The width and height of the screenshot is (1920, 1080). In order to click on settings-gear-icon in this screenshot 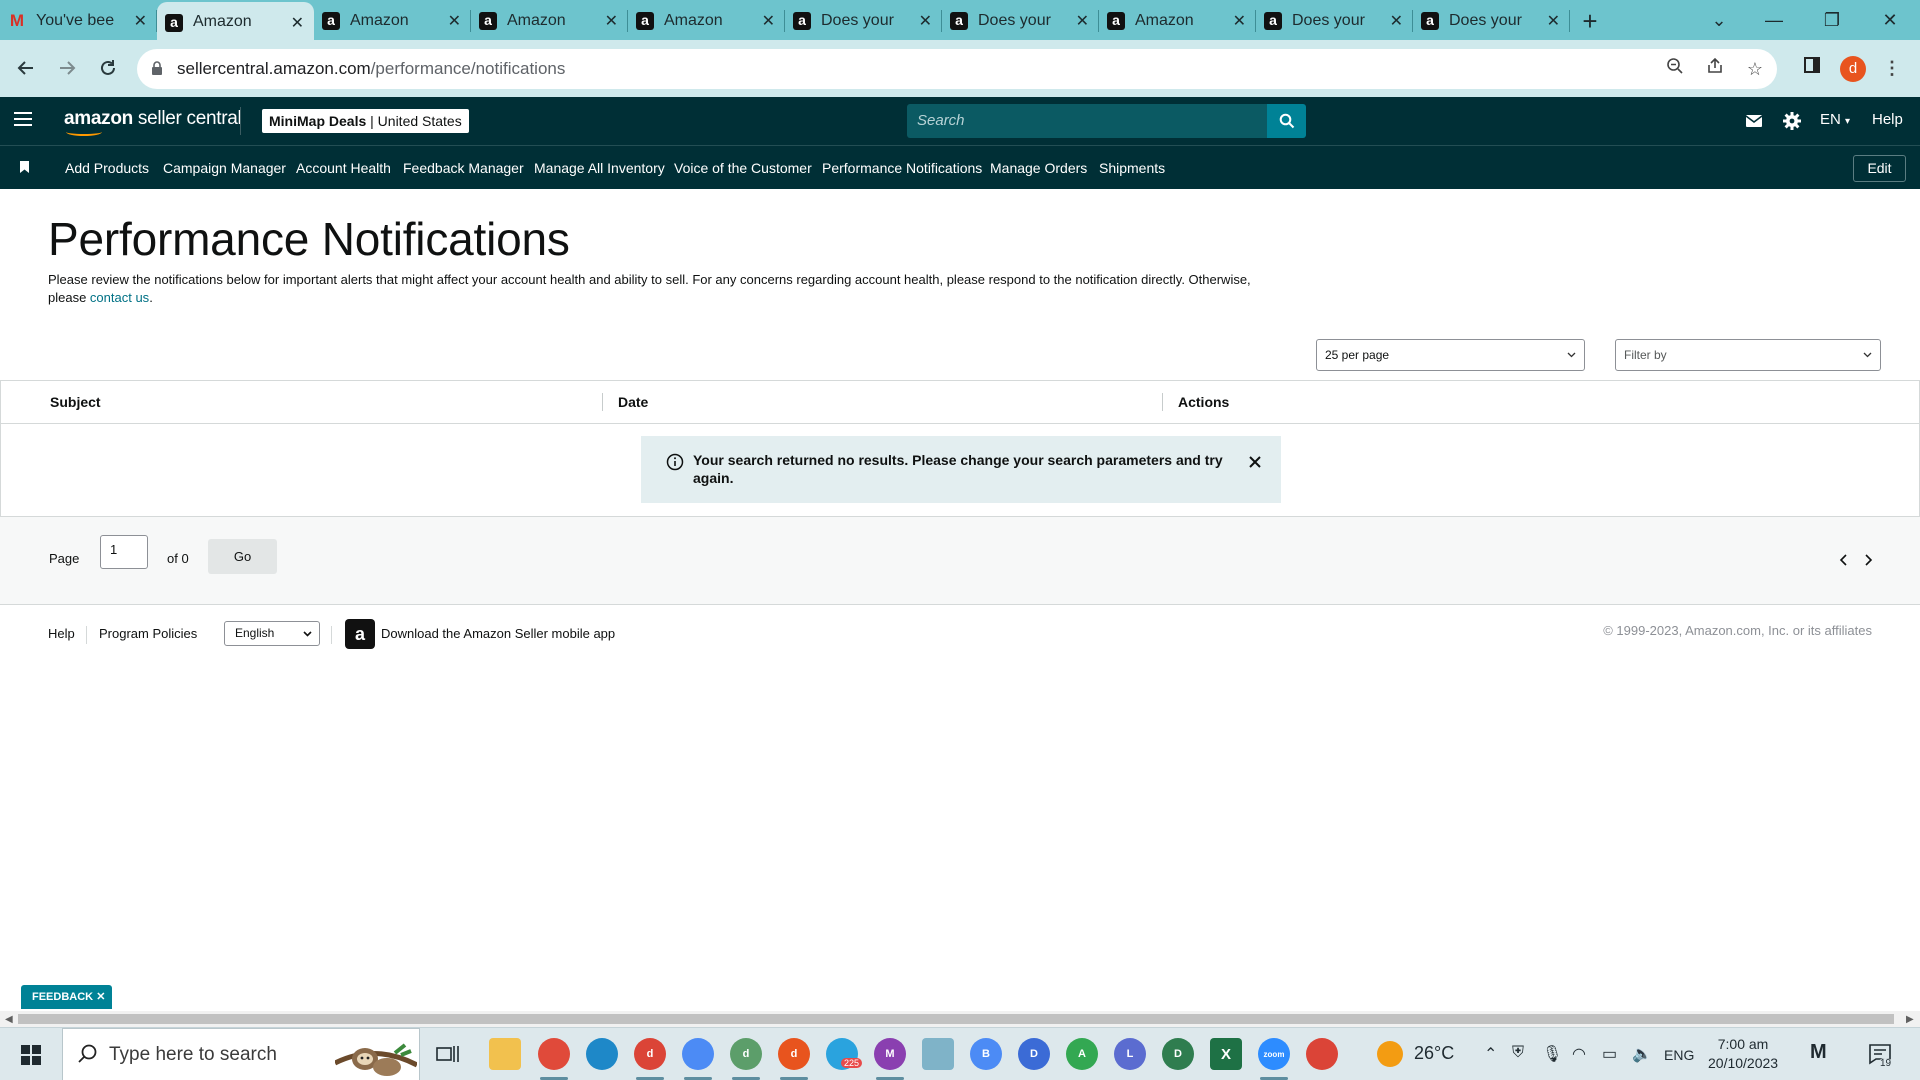, I will do `click(1792, 121)`.